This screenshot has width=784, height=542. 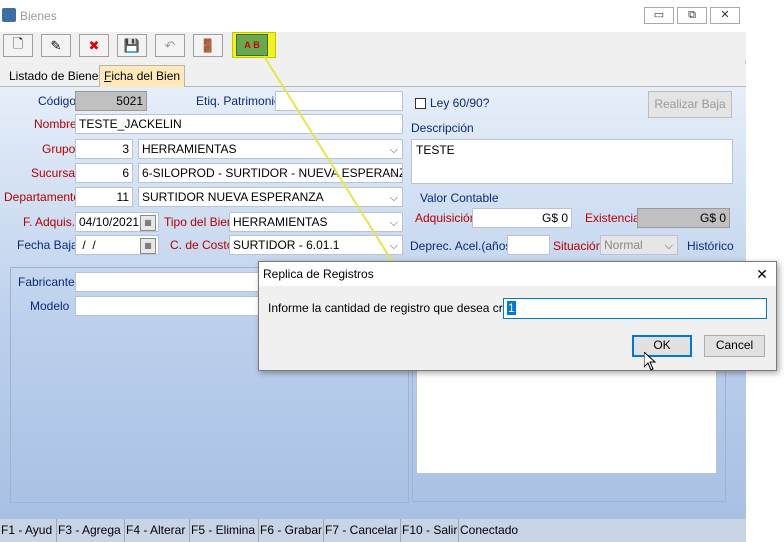 I want to click on quantity-input: 1, so click(x=635, y=308).